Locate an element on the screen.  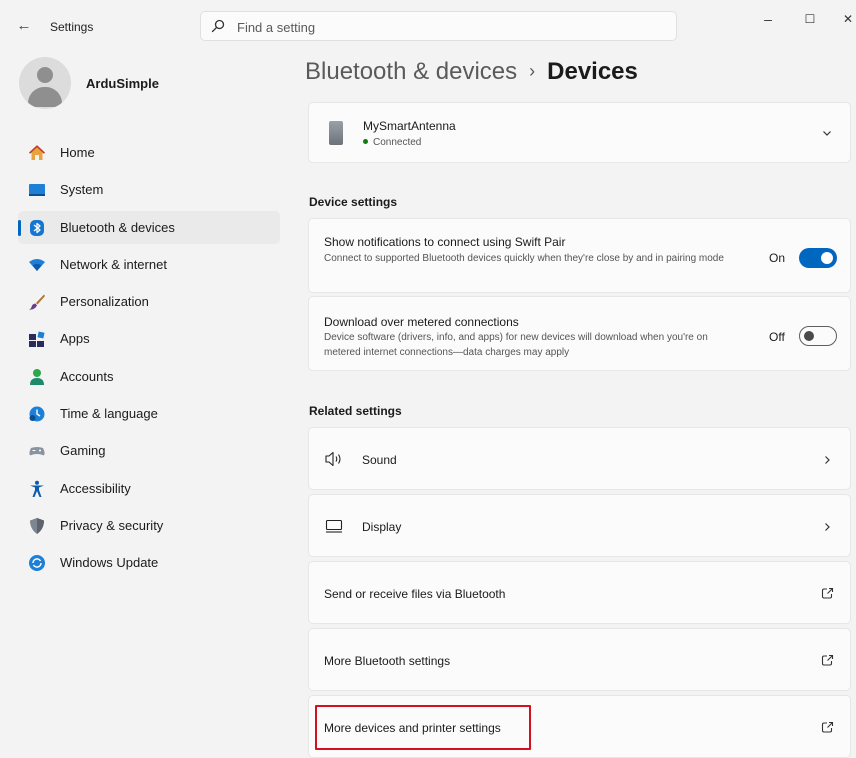
swift-pair-toggle is located at coordinates (818, 258).